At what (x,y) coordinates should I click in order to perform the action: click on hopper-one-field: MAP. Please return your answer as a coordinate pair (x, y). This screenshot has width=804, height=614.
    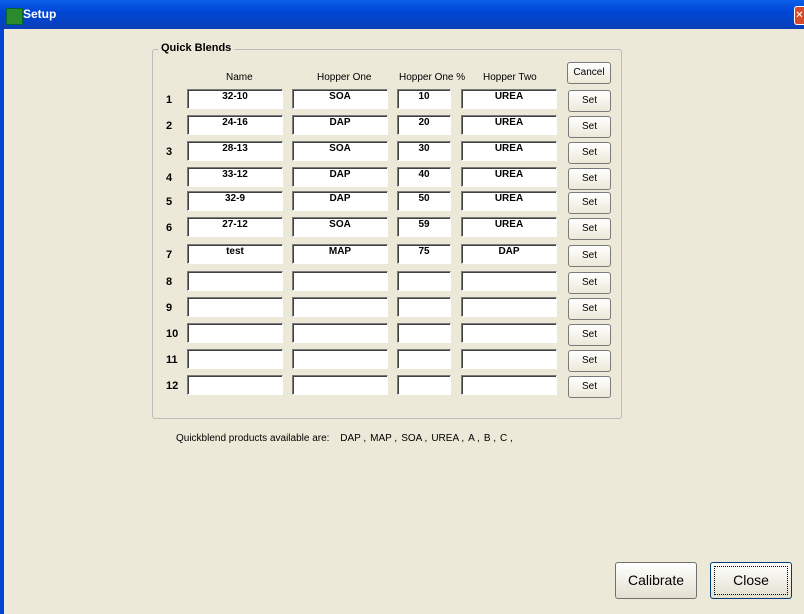
    Looking at the image, I should click on (340, 254).